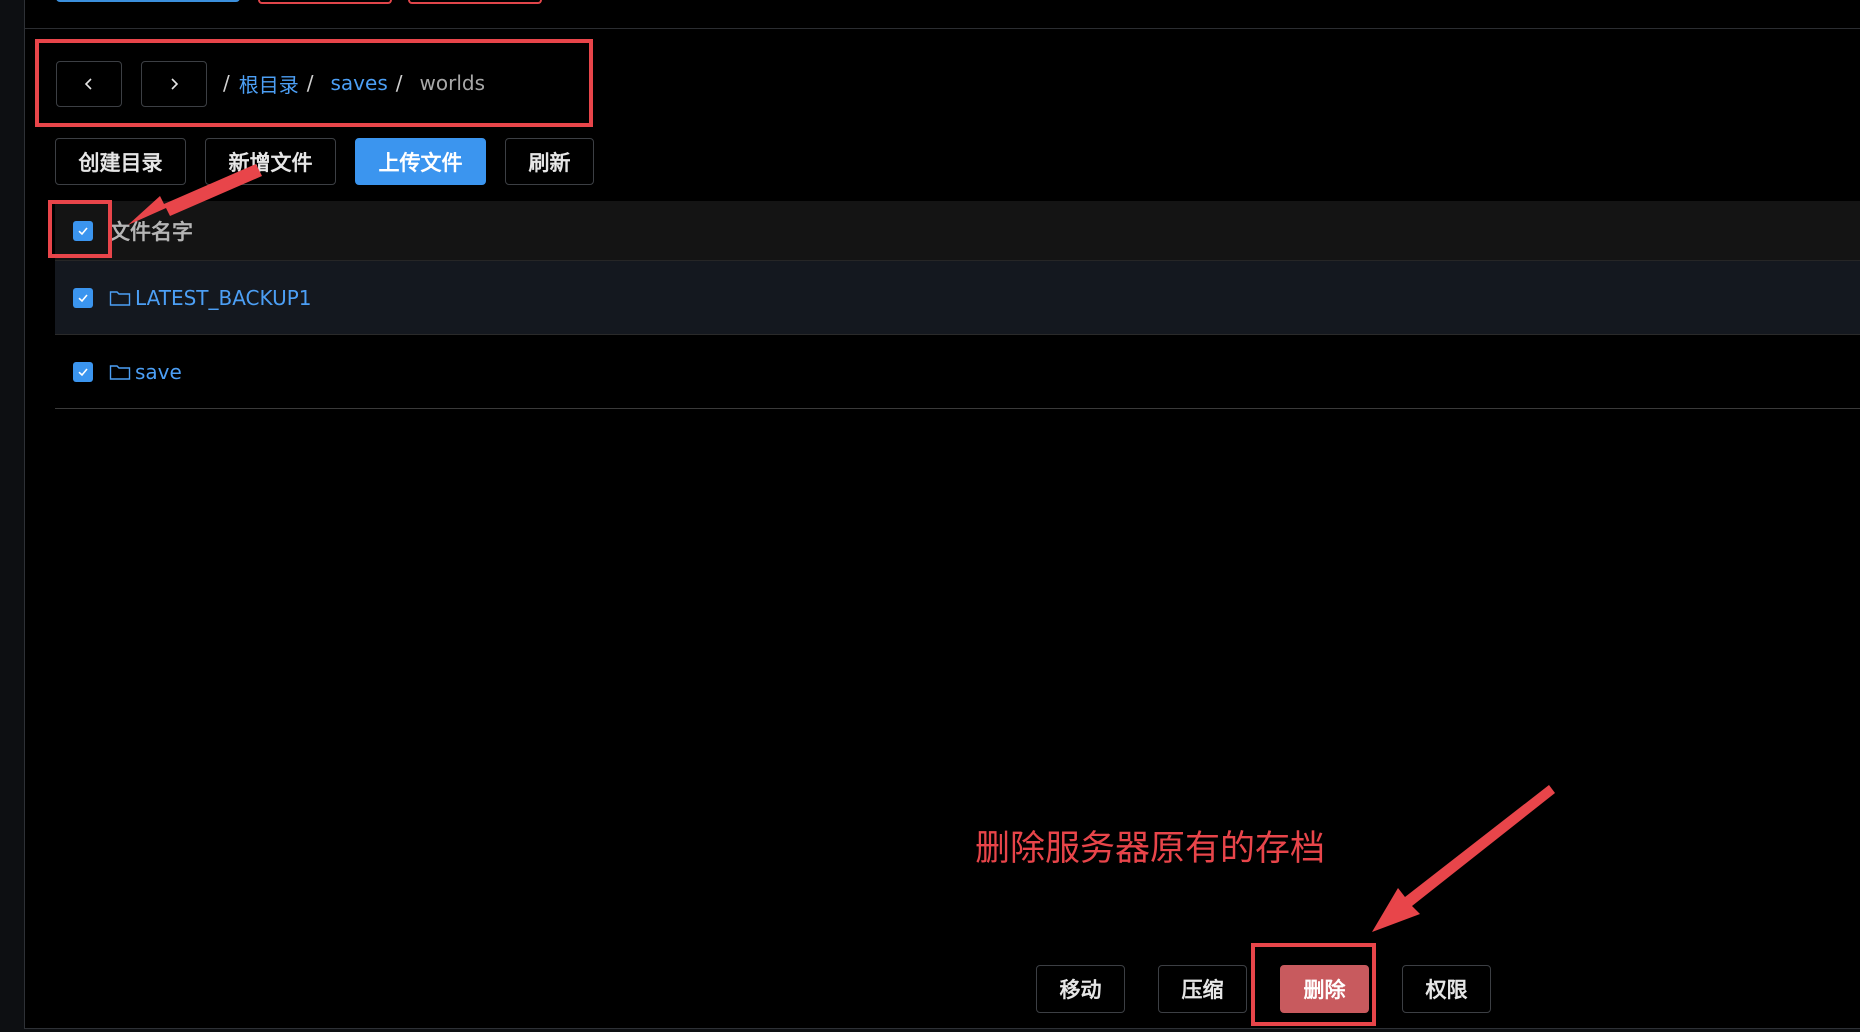 This screenshot has height=1032, width=1860. I want to click on top-divider, so click(942, 28).